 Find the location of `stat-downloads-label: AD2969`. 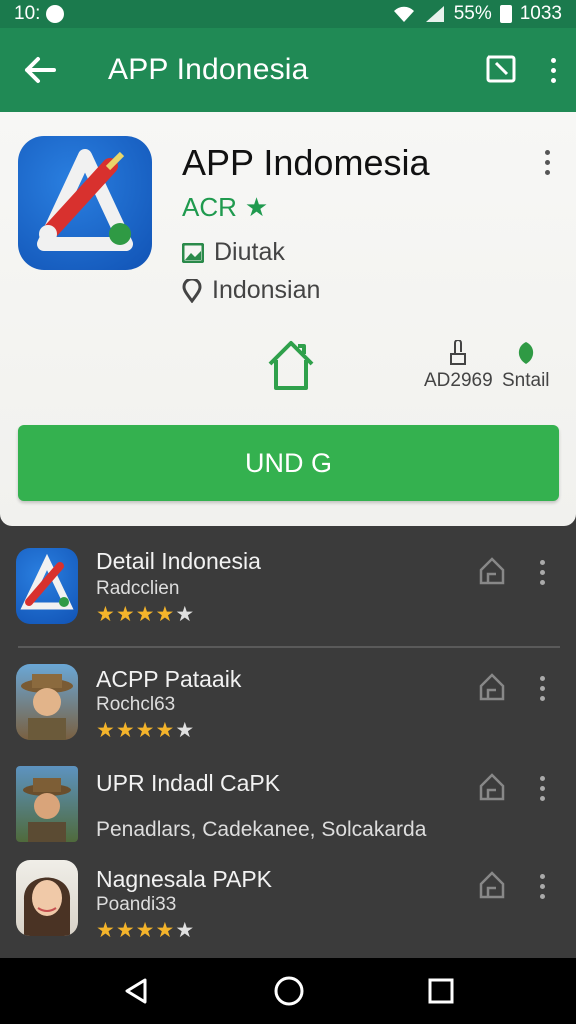

stat-downloads-label: AD2969 is located at coordinates (458, 380).